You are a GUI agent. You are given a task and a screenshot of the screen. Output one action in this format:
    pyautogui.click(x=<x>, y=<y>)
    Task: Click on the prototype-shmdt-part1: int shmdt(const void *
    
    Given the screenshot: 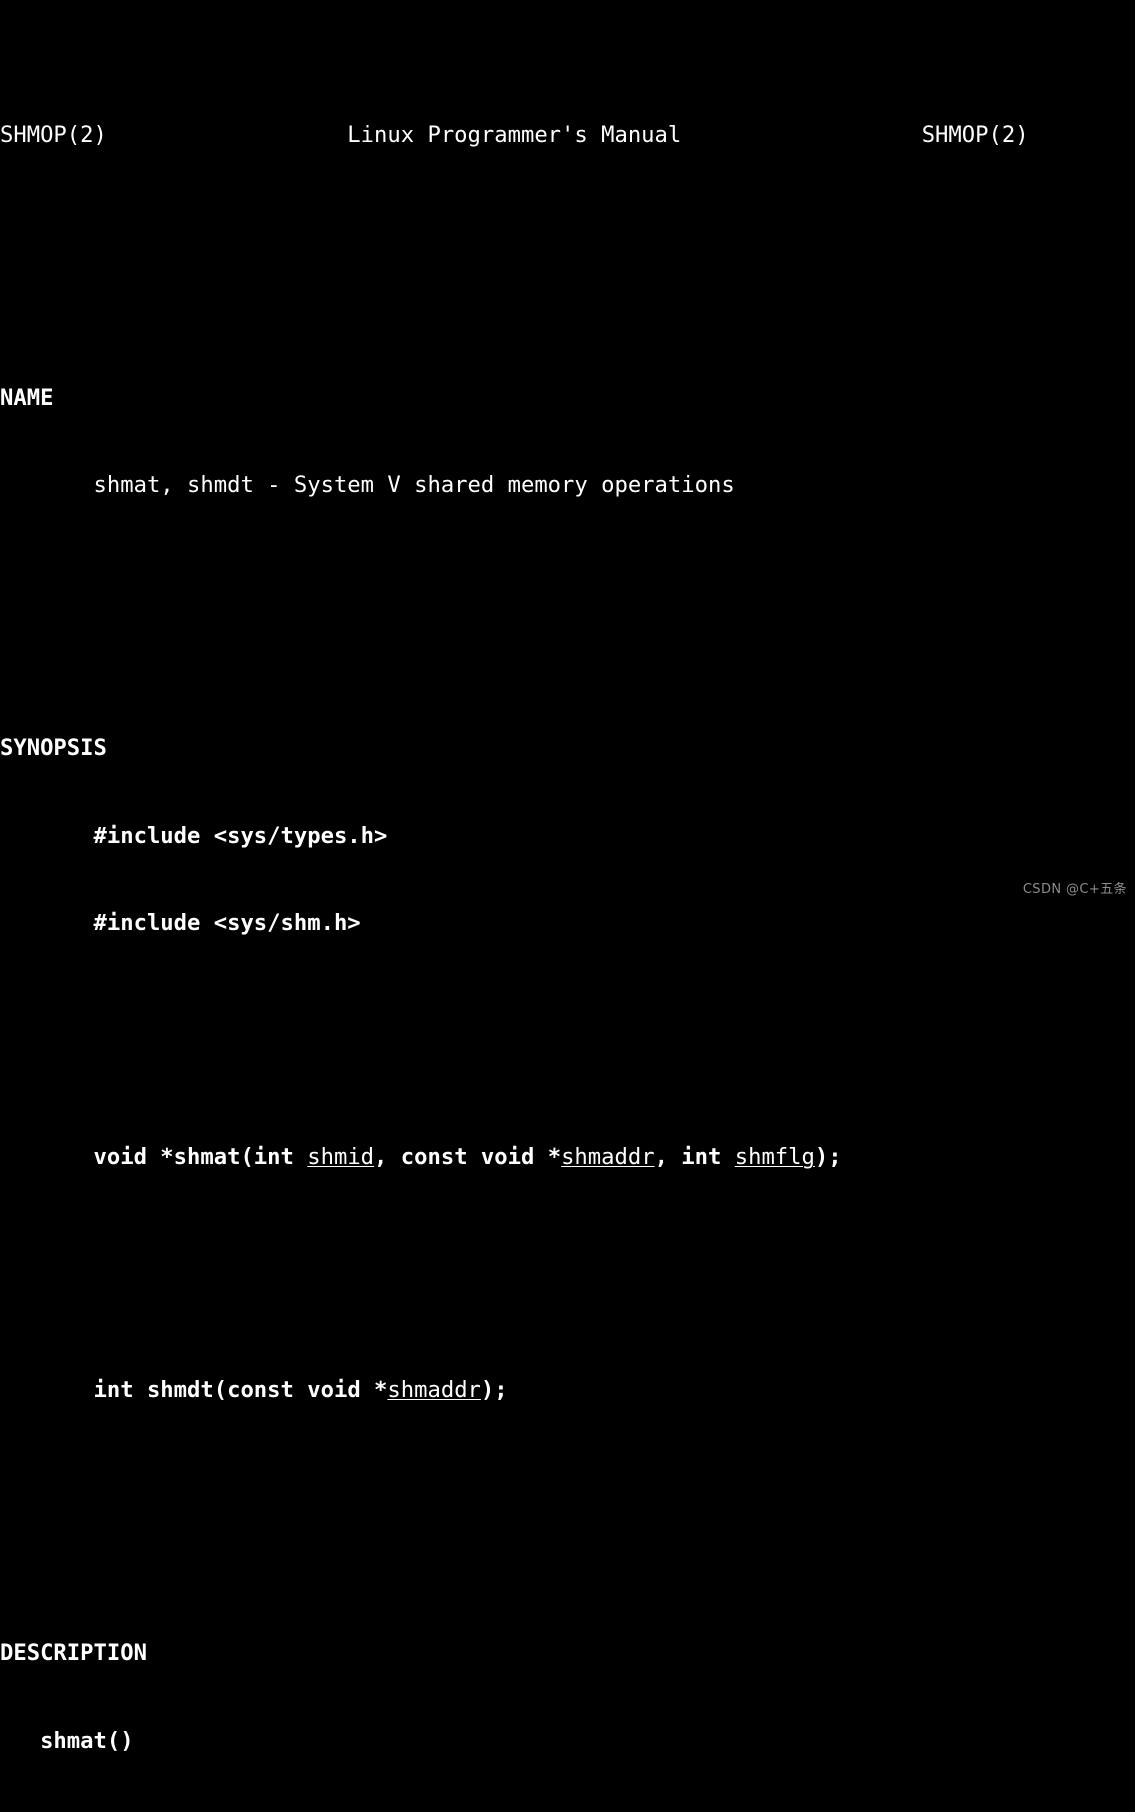 What is the action you would take?
    pyautogui.click(x=240, y=1390)
    